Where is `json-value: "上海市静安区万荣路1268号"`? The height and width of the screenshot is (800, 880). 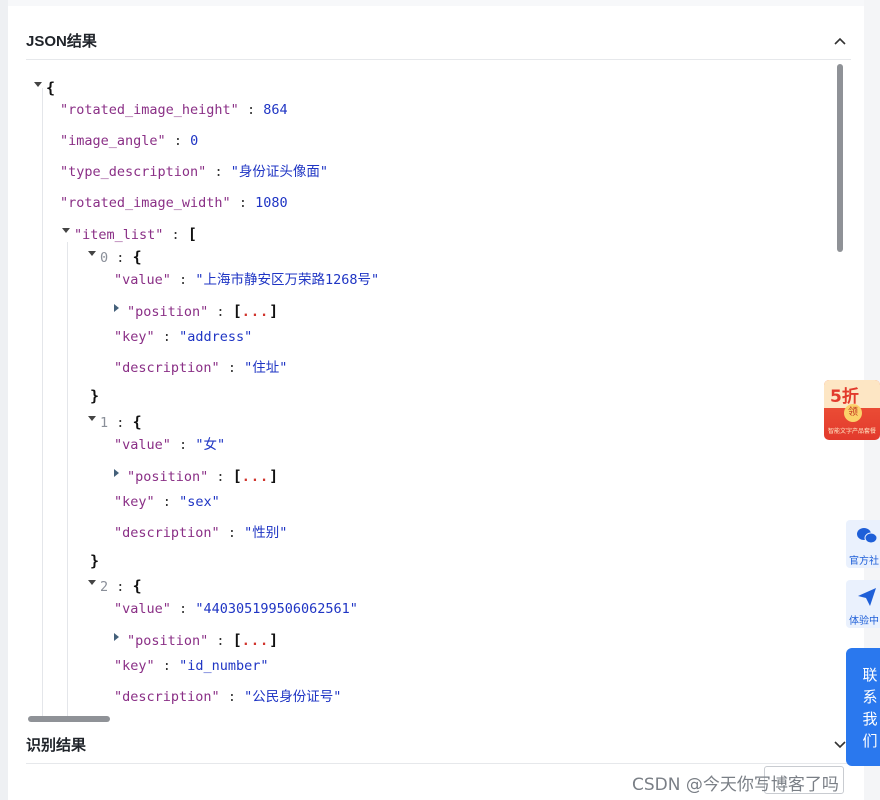
json-value: "上海市静安区万荣路1268号" is located at coordinates (287, 280).